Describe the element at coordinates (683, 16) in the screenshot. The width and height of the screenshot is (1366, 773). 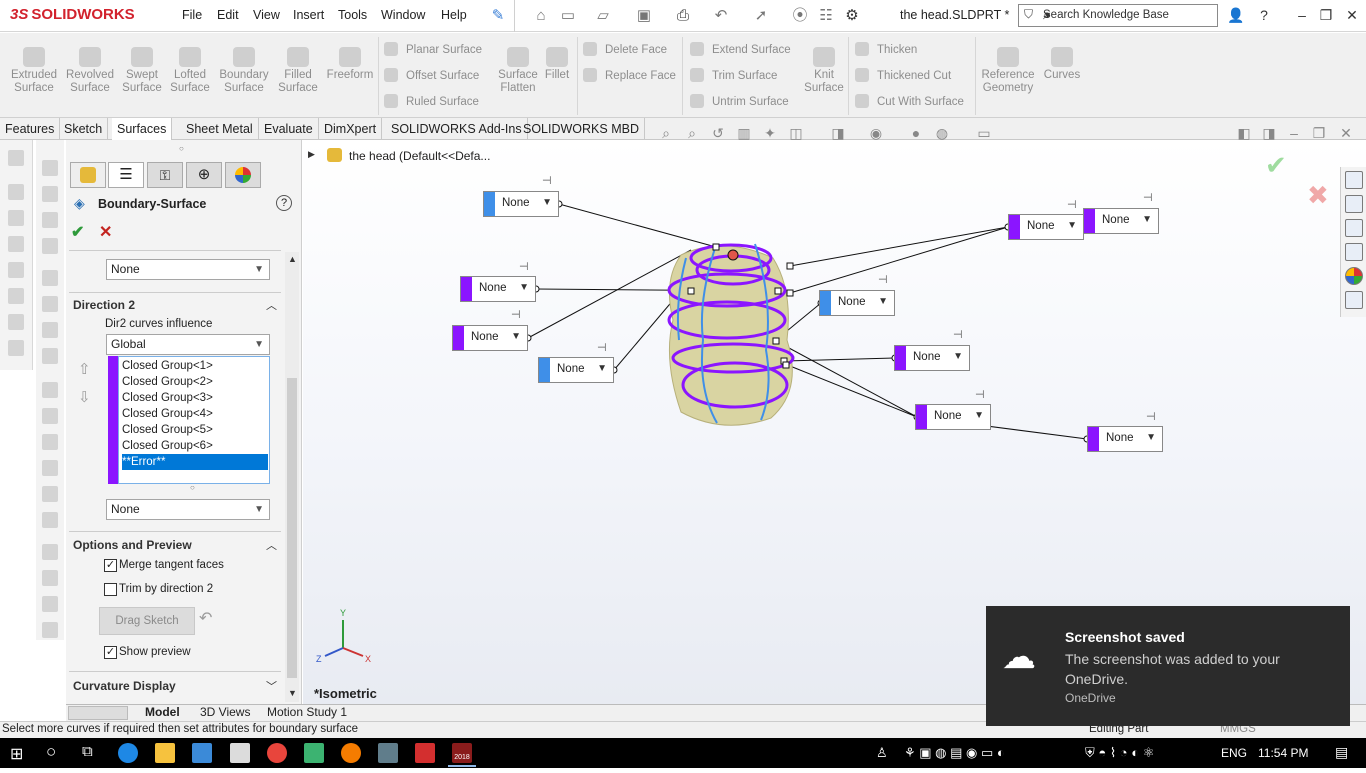
I see `print-icon: ⎙` at that location.